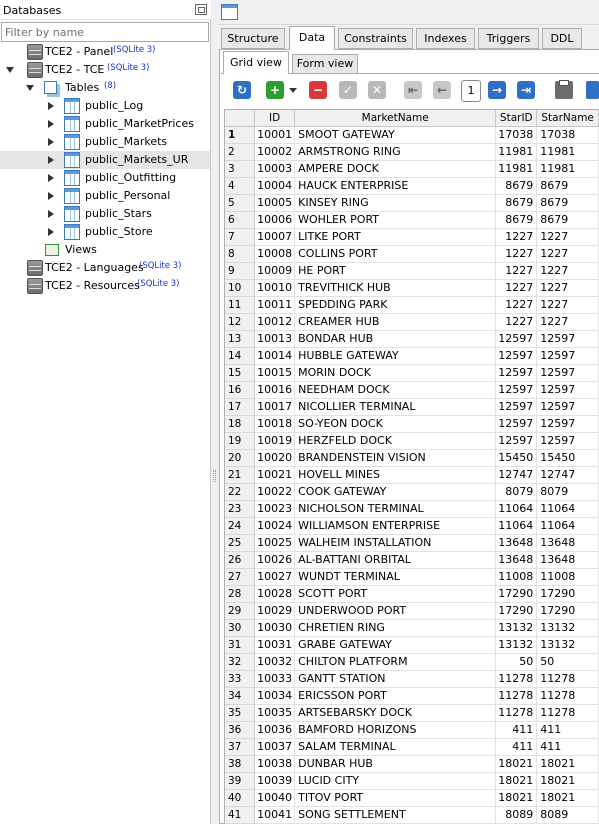  I want to click on id-cell: 10038, so click(275, 764).